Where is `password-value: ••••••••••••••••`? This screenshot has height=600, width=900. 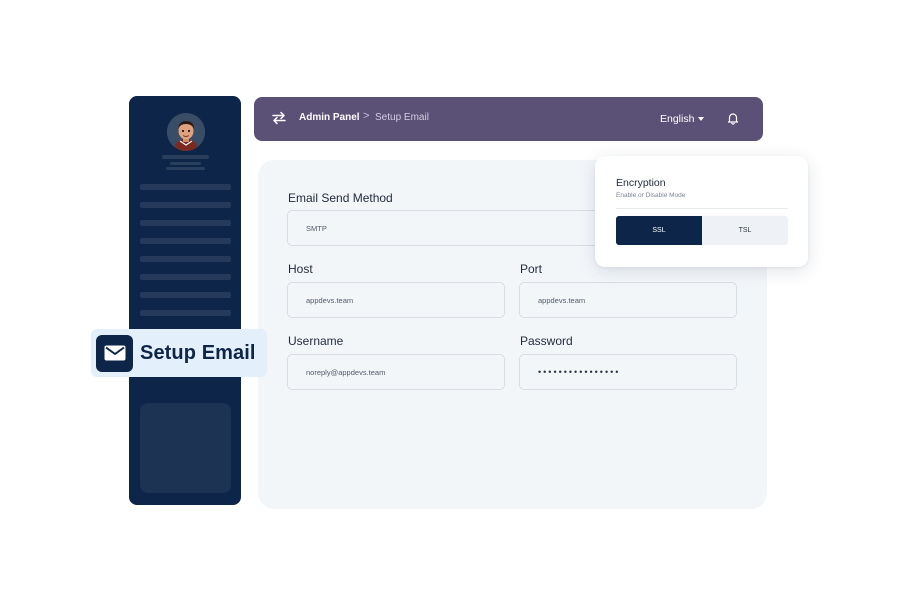 password-value: •••••••••••••••• is located at coordinates (579, 372).